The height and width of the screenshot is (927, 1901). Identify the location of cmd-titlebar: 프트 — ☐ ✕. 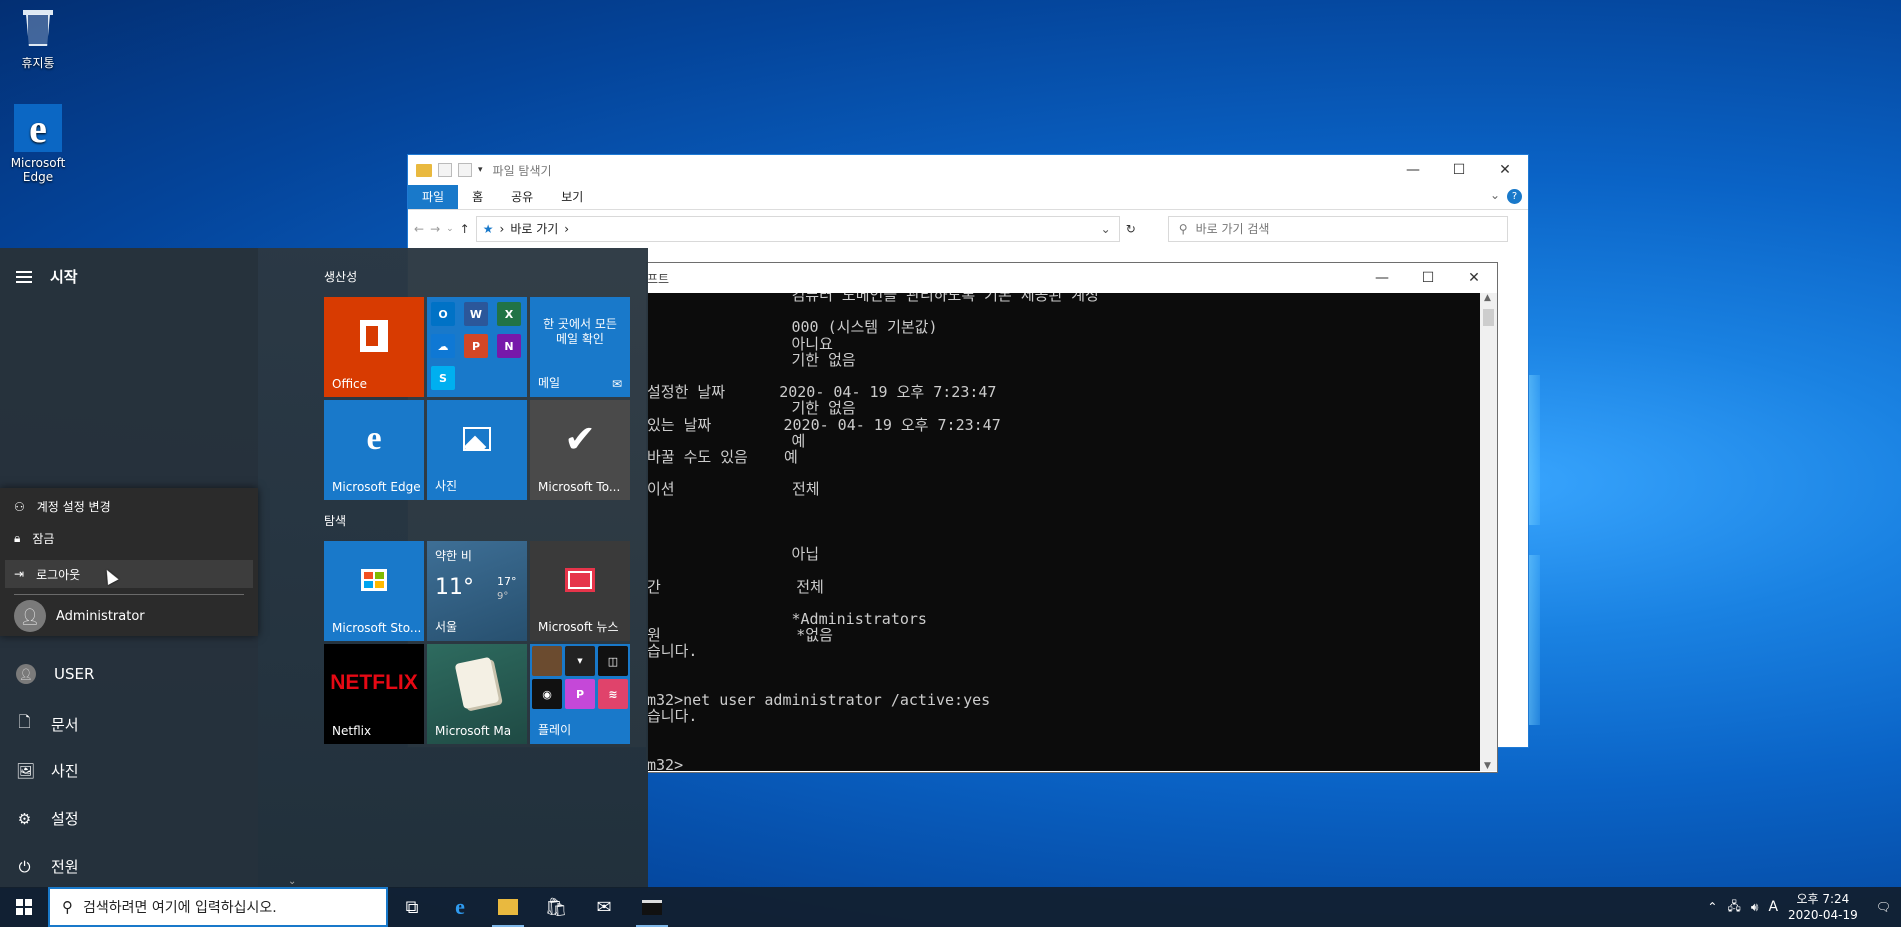
(1072, 278).